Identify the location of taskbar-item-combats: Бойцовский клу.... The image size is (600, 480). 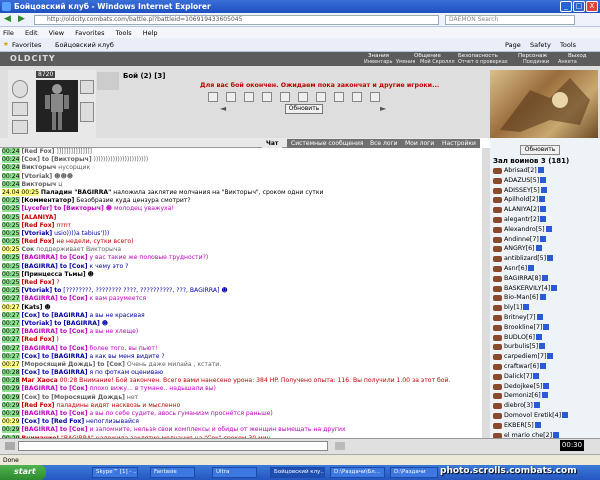
(297, 472).